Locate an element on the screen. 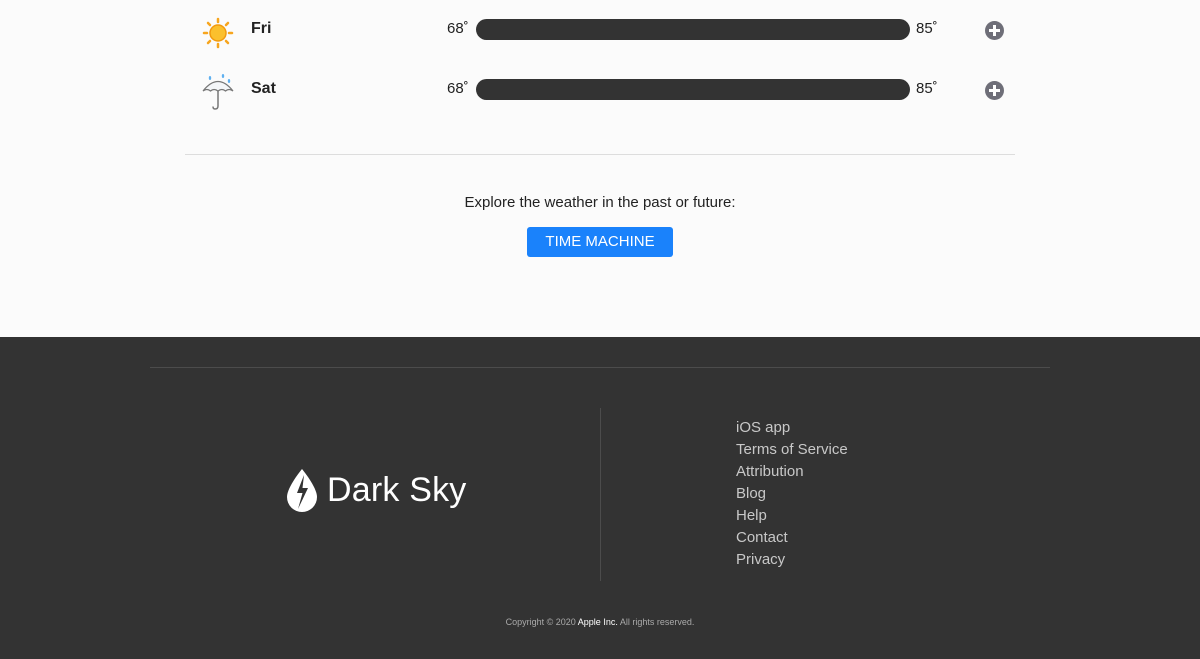  footer-link-label: Privacy is located at coordinates (760, 559).